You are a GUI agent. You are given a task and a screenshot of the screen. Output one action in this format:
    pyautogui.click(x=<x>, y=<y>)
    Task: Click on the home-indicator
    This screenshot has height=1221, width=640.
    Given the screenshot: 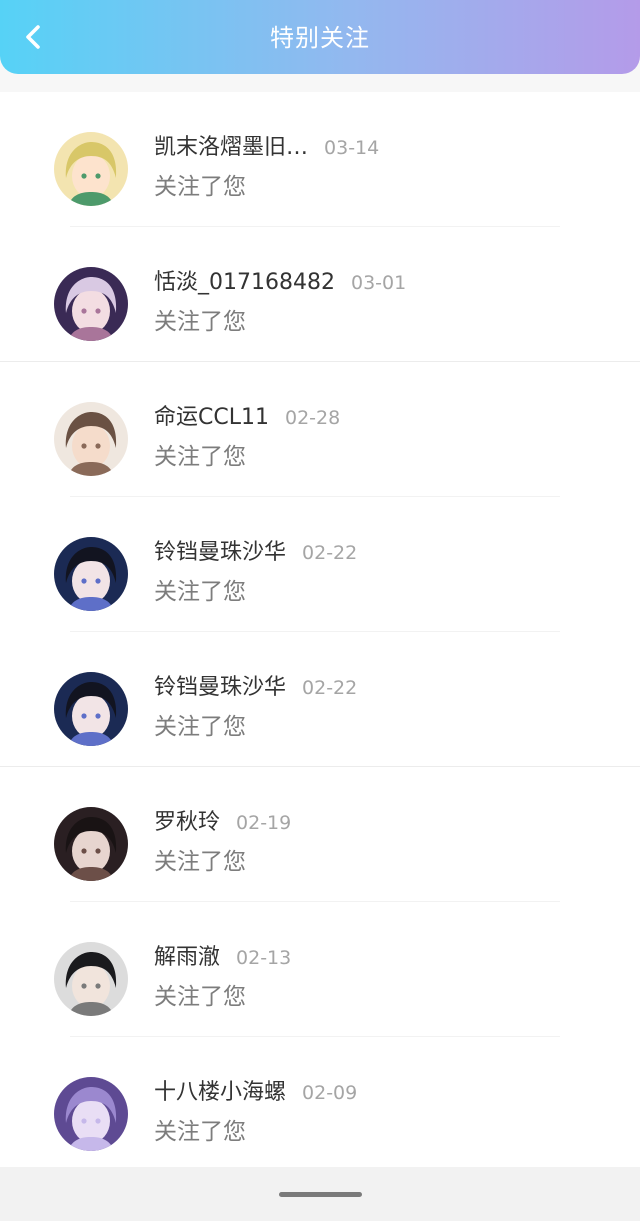 What is the action you would take?
    pyautogui.click(x=320, y=1194)
    